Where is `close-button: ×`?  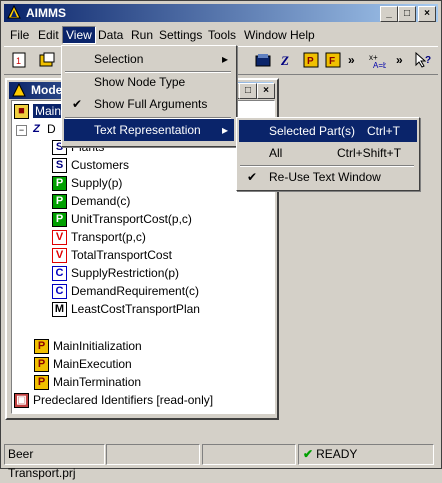
close-button: × is located at coordinates (427, 14).